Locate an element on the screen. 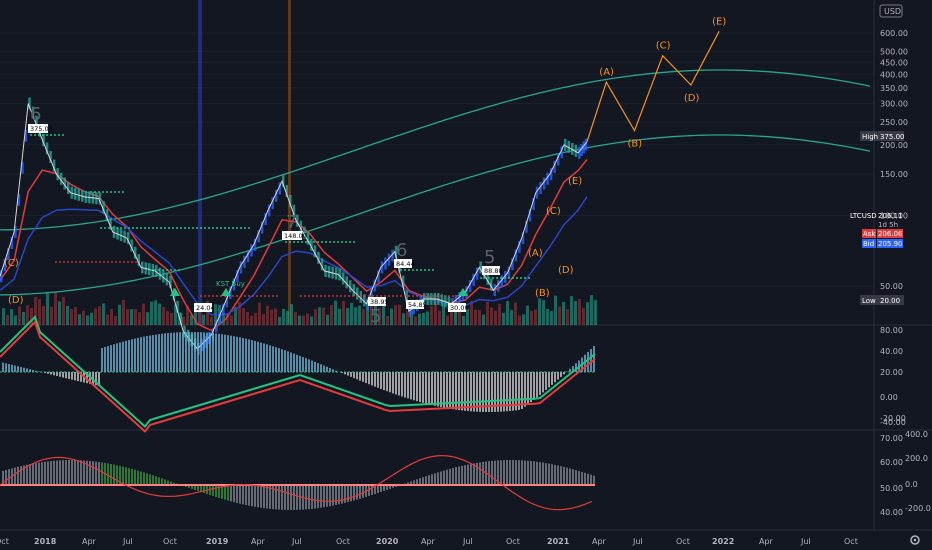 This screenshot has width=932, height=550. price-tag: 84.44 is located at coordinates (405, 264).